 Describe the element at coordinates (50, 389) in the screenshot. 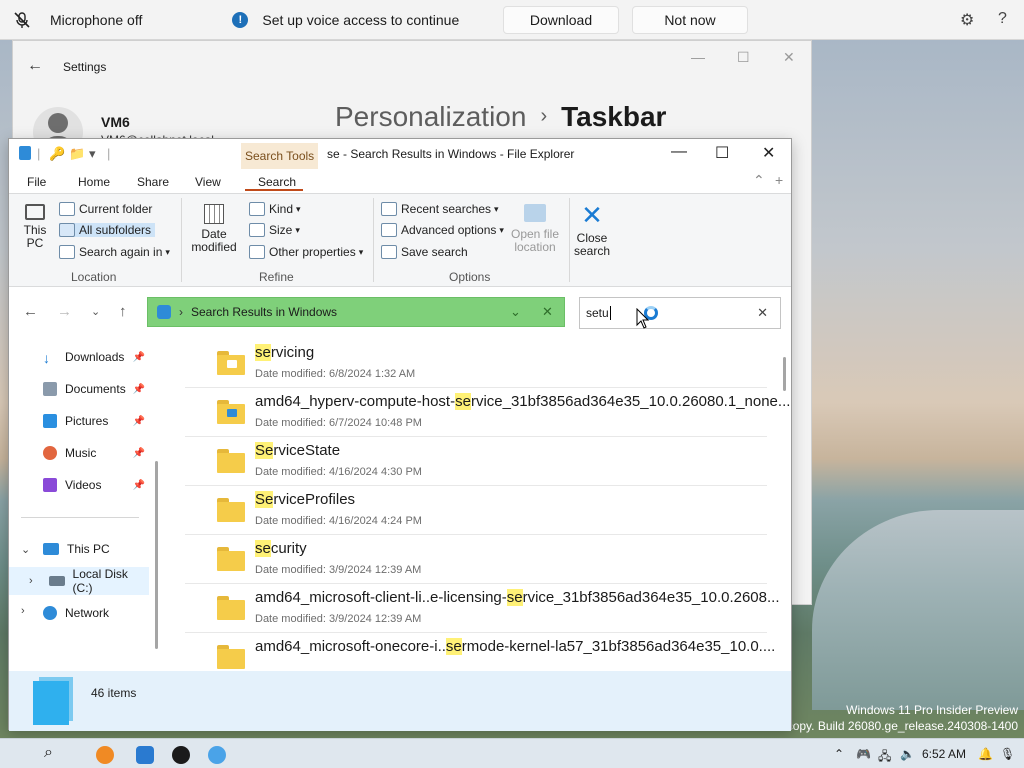

I see `document-icon` at that location.